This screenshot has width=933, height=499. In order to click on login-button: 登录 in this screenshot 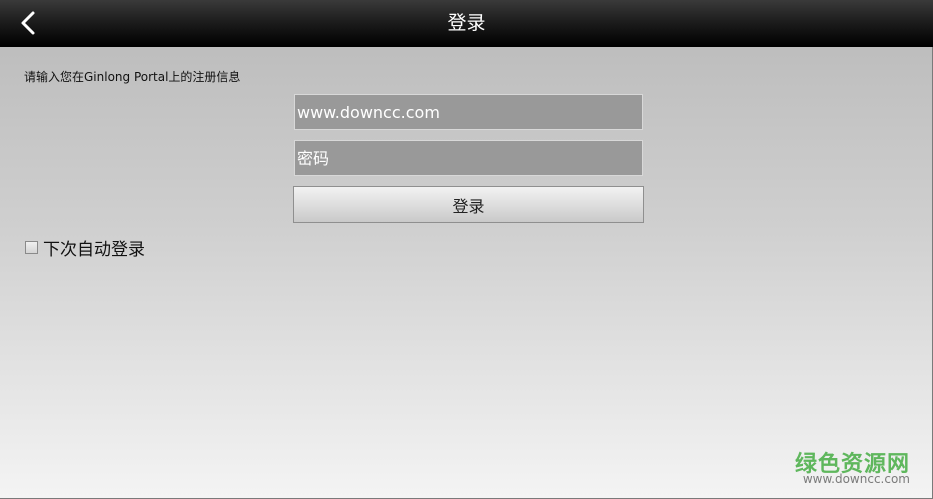, I will do `click(468, 204)`.